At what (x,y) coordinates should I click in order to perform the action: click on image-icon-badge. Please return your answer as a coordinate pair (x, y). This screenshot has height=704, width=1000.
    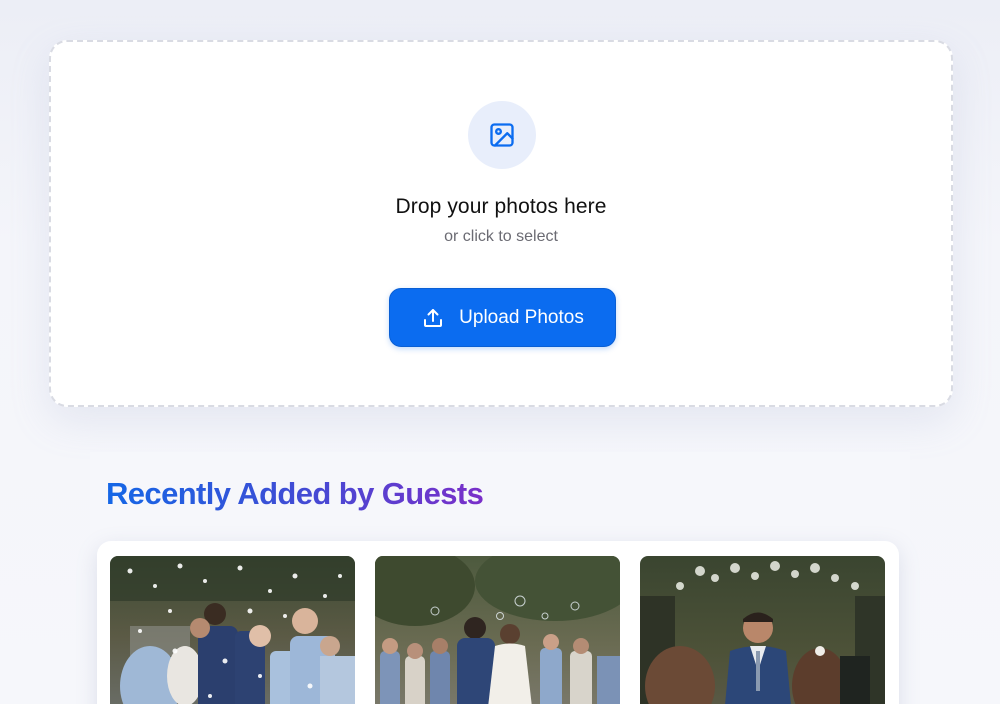
    Looking at the image, I should click on (502, 135).